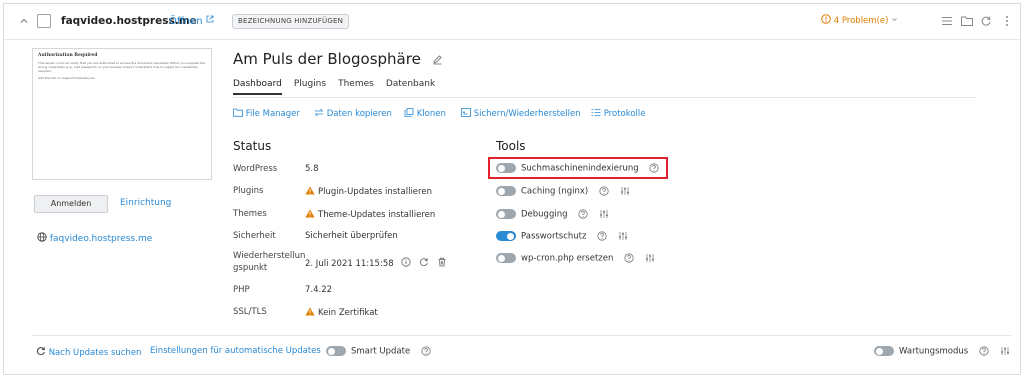 Image resolution: width=1024 pixels, height=378 pixels. I want to click on theme-updates-link: Theme-Updates installieren, so click(370, 214).